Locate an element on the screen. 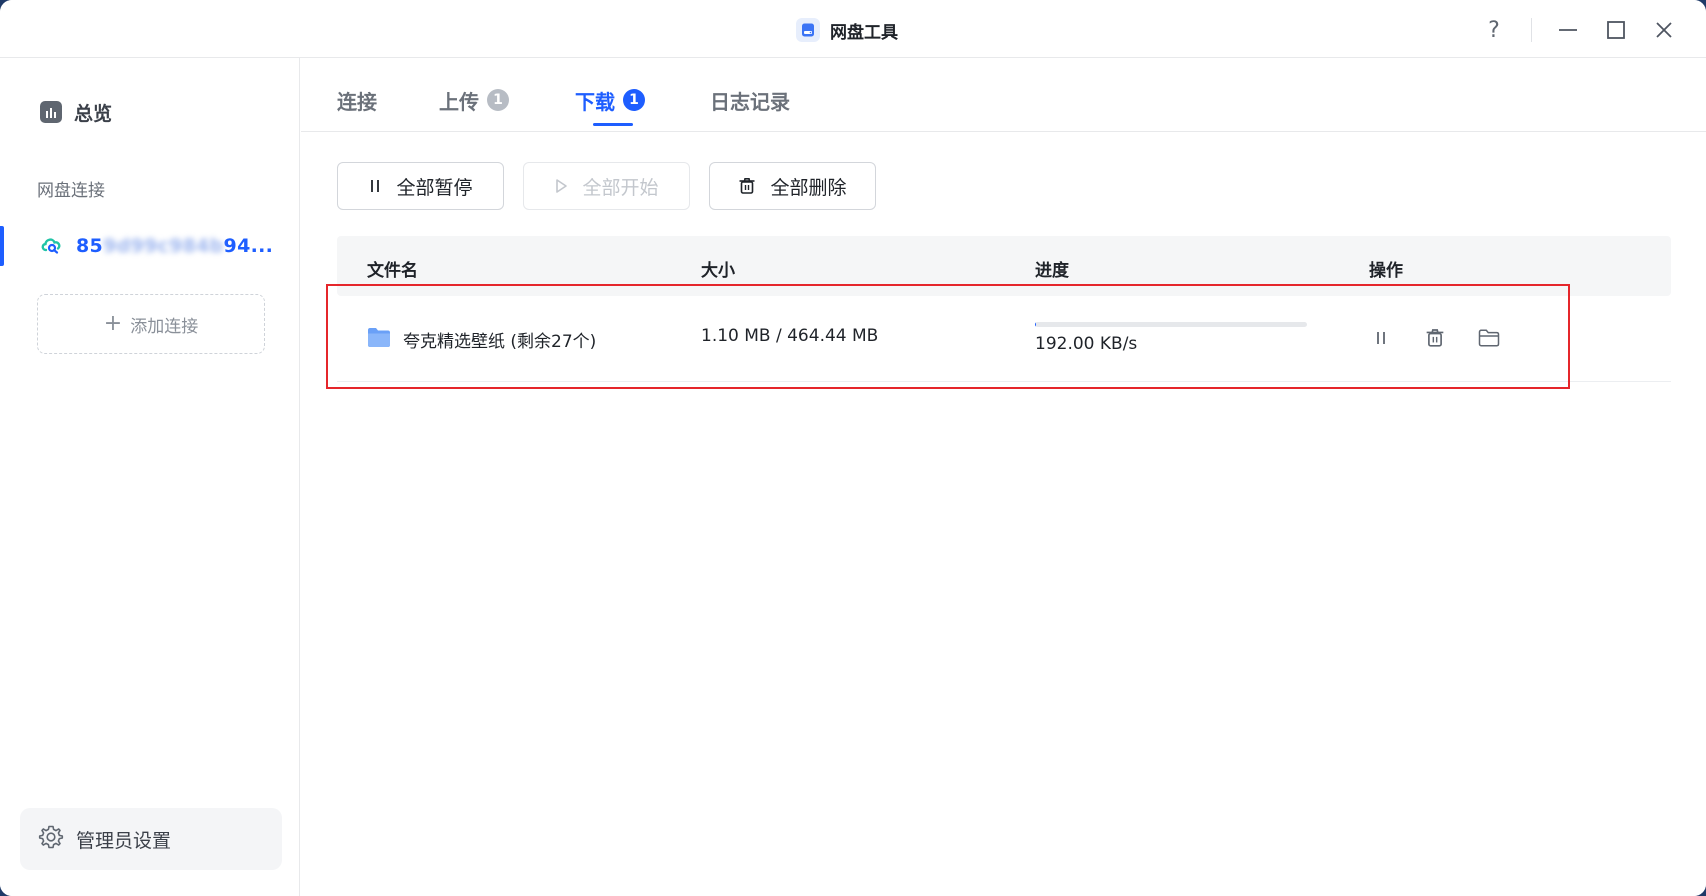 This screenshot has width=1706, height=896. sidebar-item-overview: 总览 is located at coordinates (76, 112).